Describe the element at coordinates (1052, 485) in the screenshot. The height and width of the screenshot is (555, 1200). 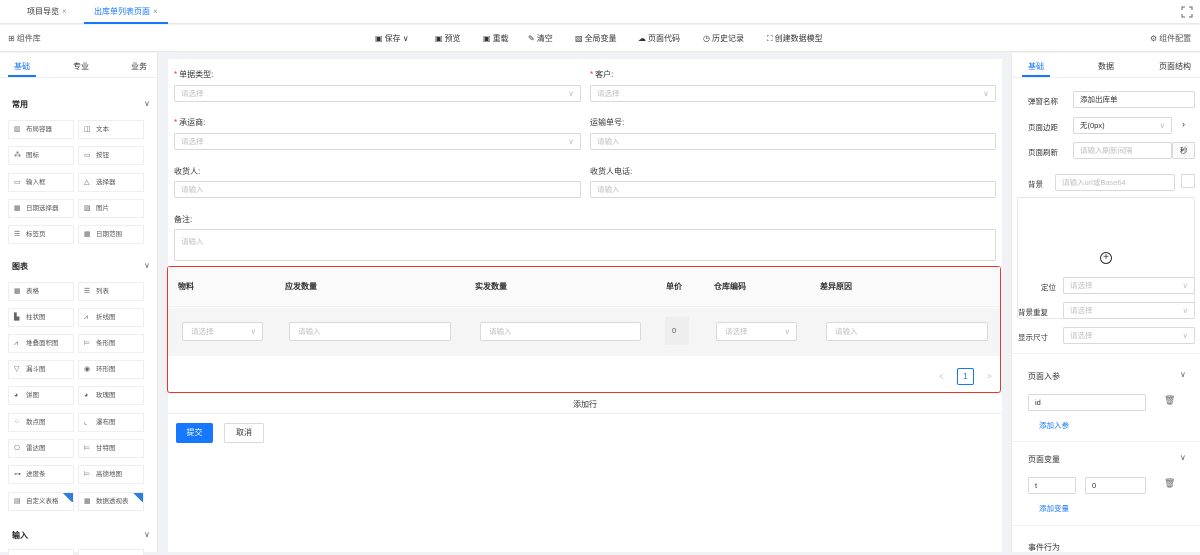
I see `var-name-input: t` at that location.